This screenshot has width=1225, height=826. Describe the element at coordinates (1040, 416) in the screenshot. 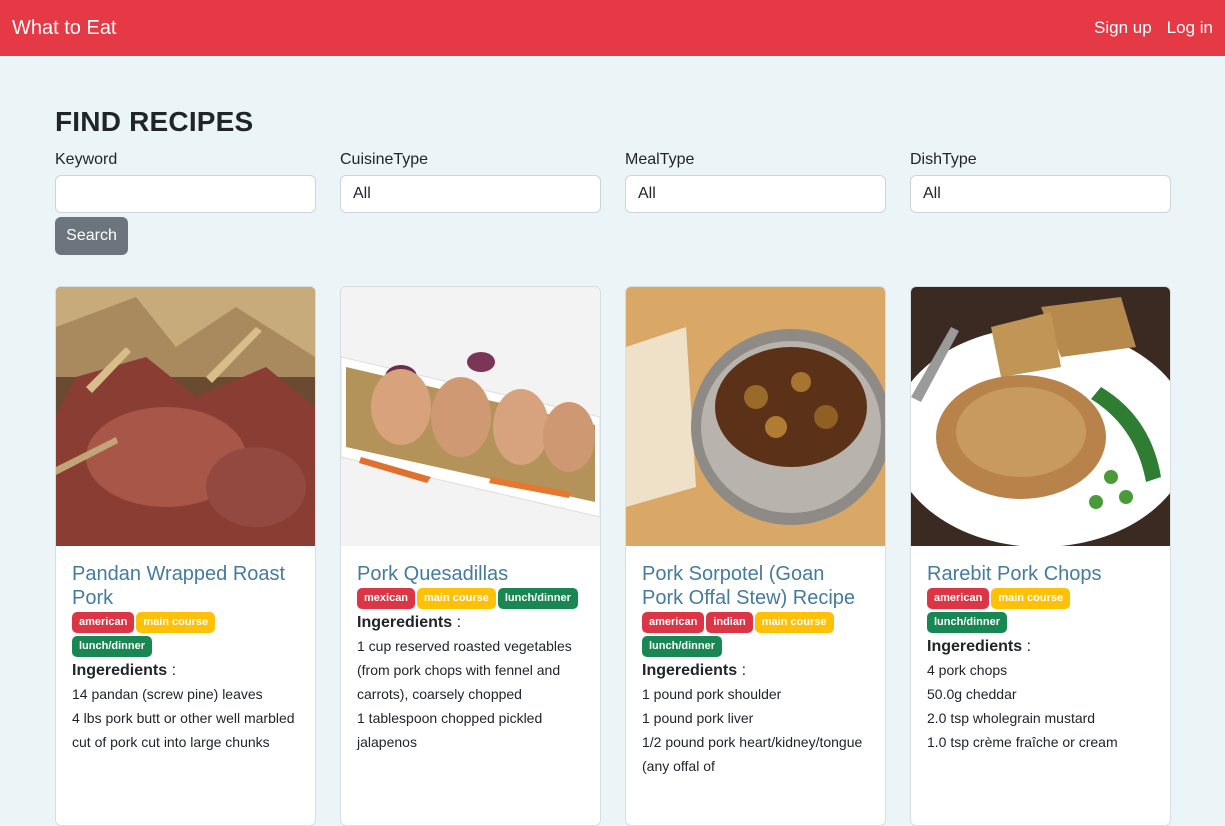

I see `recipe-photo-rarebit` at that location.